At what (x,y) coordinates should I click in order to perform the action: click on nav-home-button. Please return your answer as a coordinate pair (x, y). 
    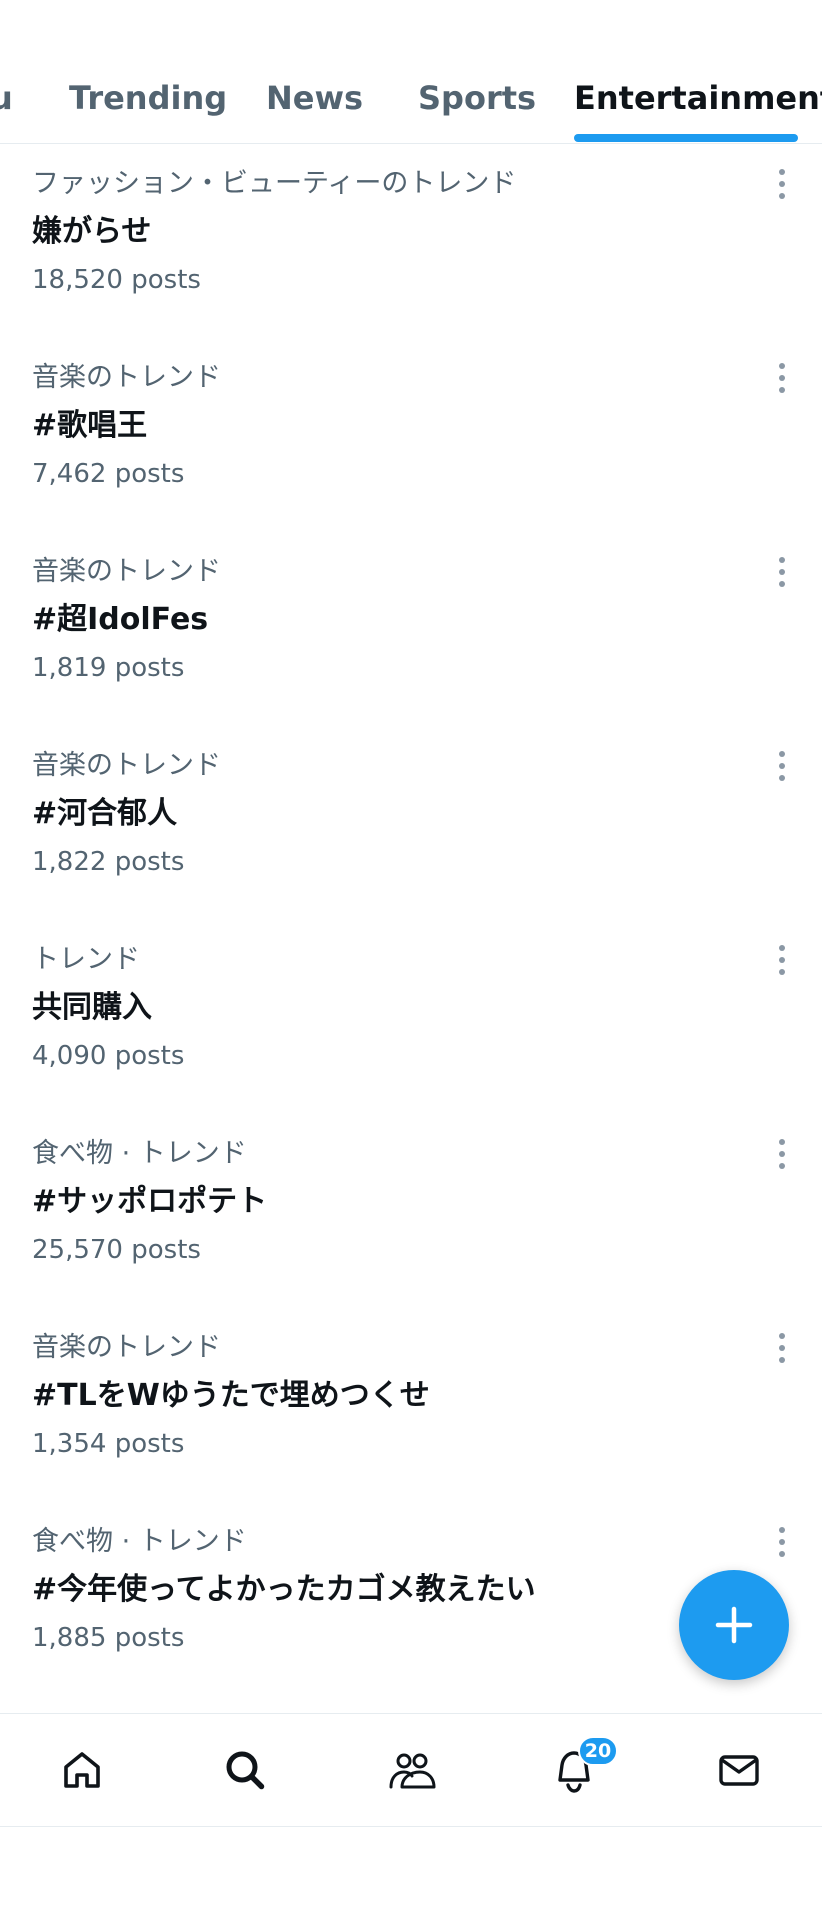
    Looking at the image, I should click on (82, 1770).